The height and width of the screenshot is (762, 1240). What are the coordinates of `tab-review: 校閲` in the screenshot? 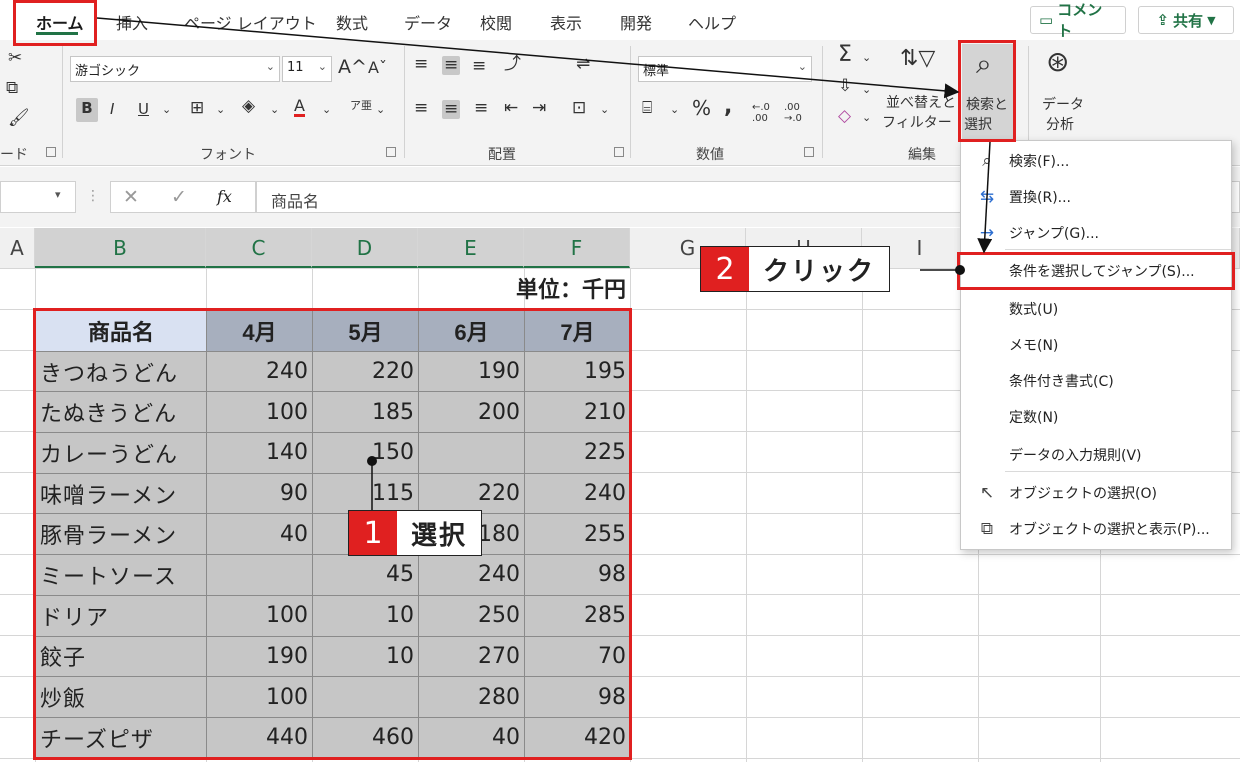 It's located at (496, 22).